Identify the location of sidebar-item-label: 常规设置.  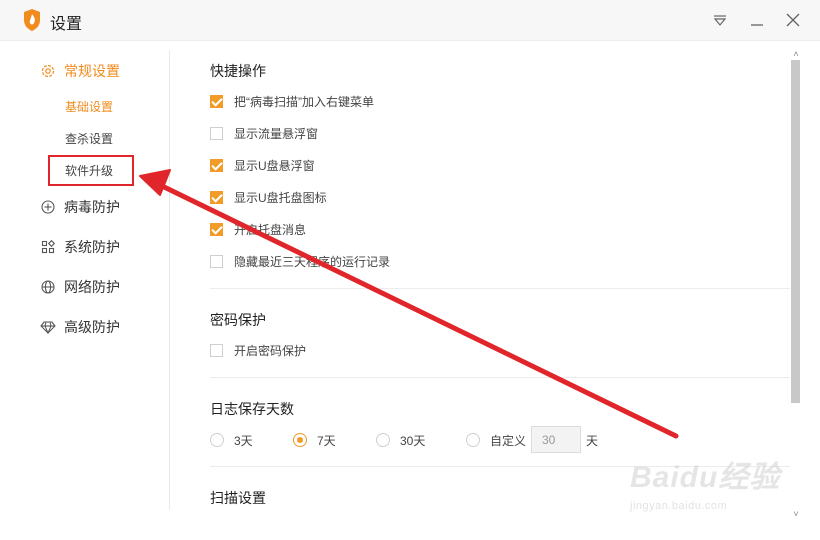
(92, 71).